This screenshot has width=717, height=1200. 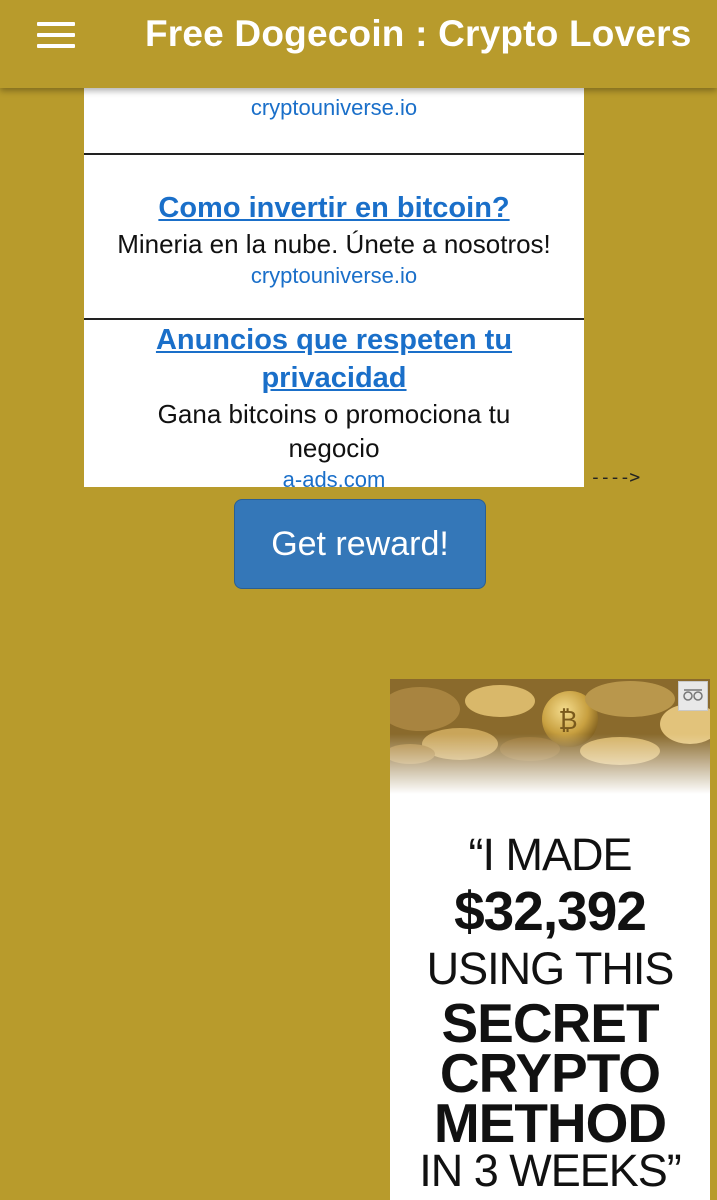 I want to click on banner-text-line: “I MADE, so click(x=550, y=854).